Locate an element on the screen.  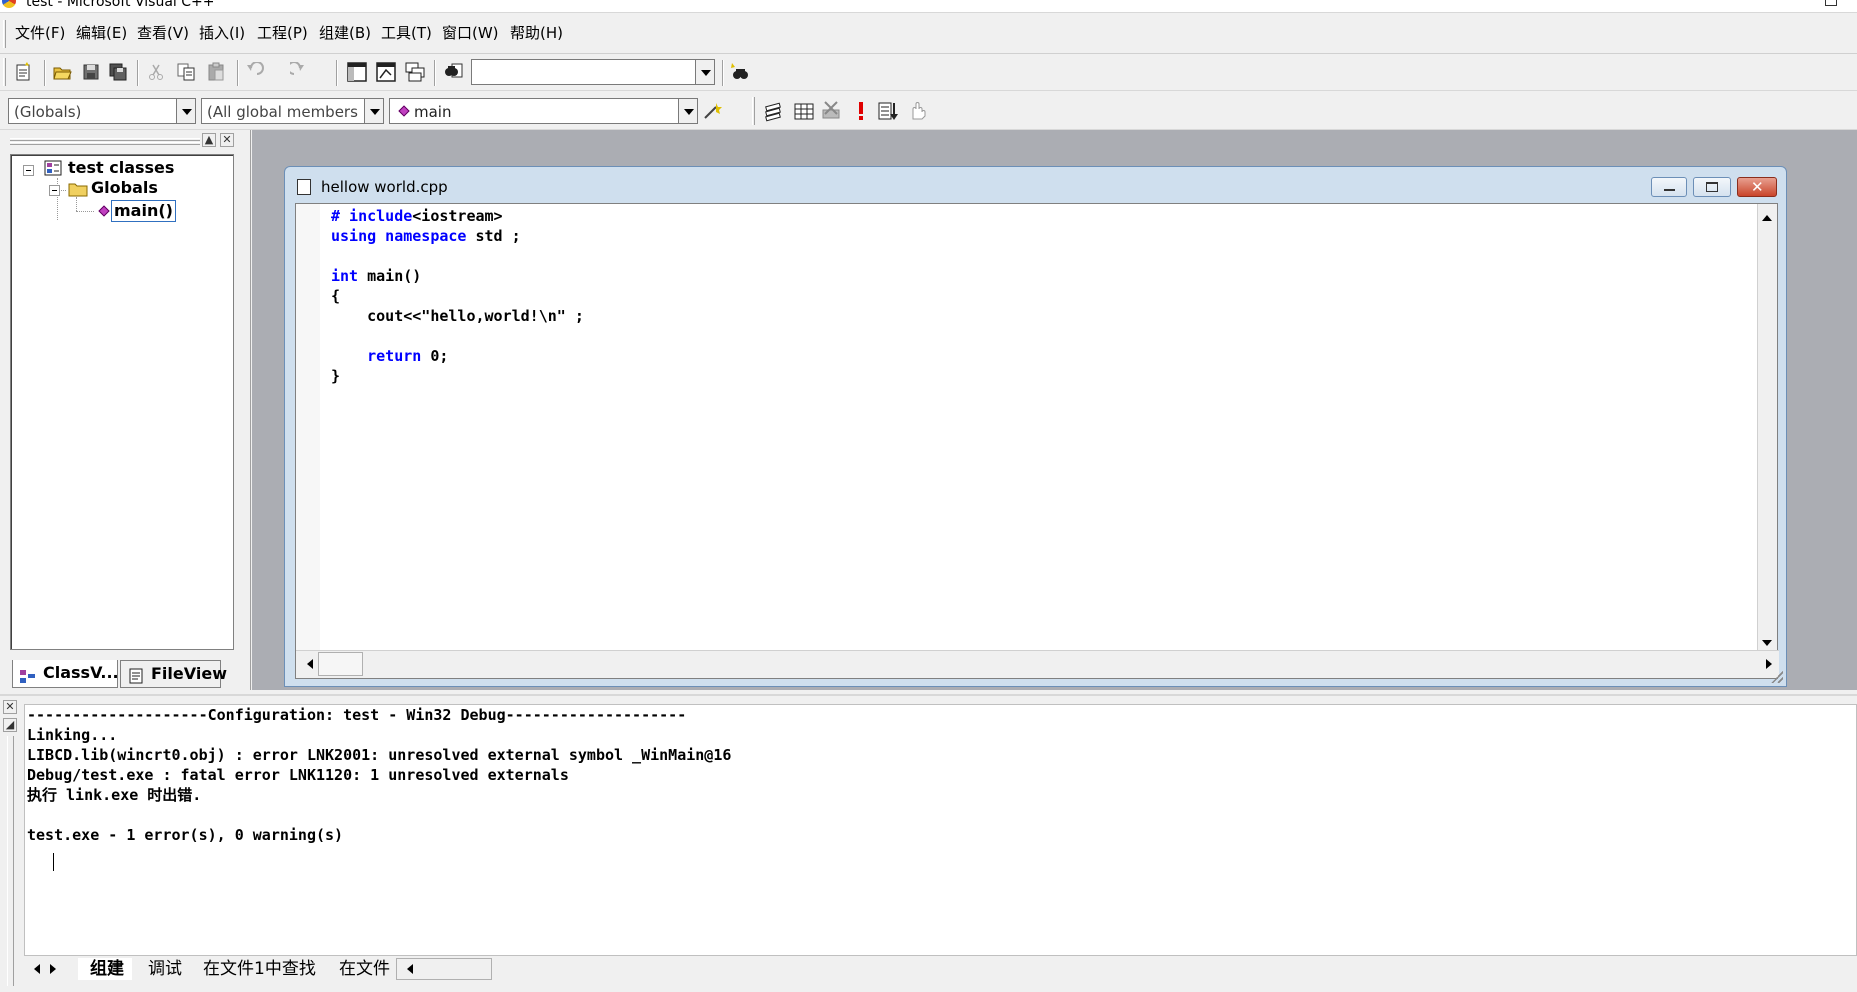
source-file-icon is located at coordinates (304, 187).